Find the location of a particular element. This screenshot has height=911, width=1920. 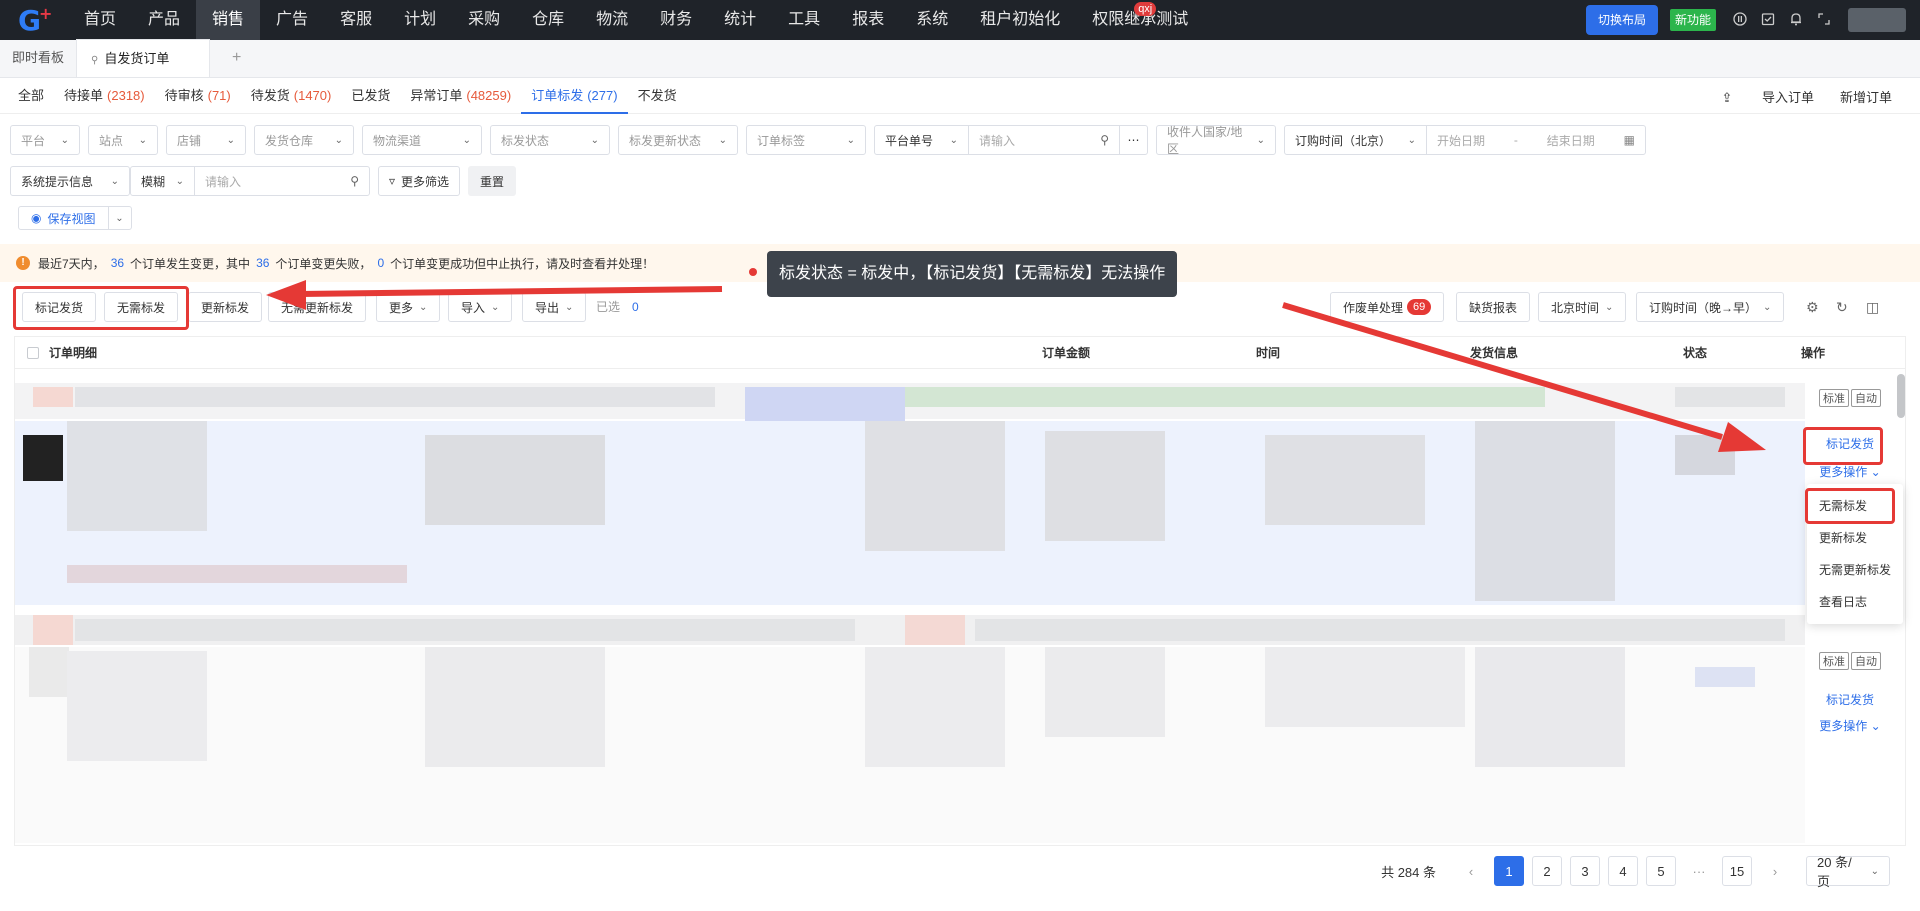

nav-item-1: 产品 is located at coordinates (164, 20).